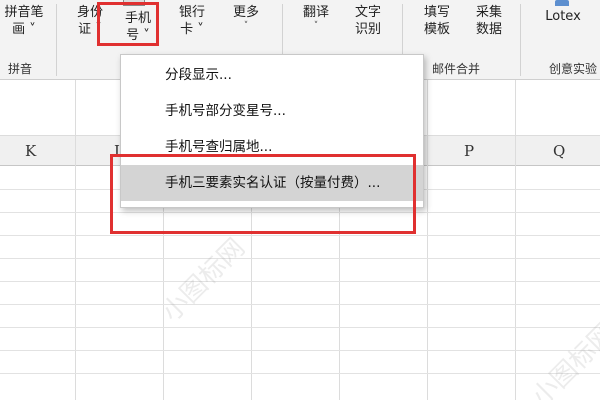 Image resolution: width=600 pixels, height=400 pixels. I want to click on lotex-button: Lotex, so click(563, 16).